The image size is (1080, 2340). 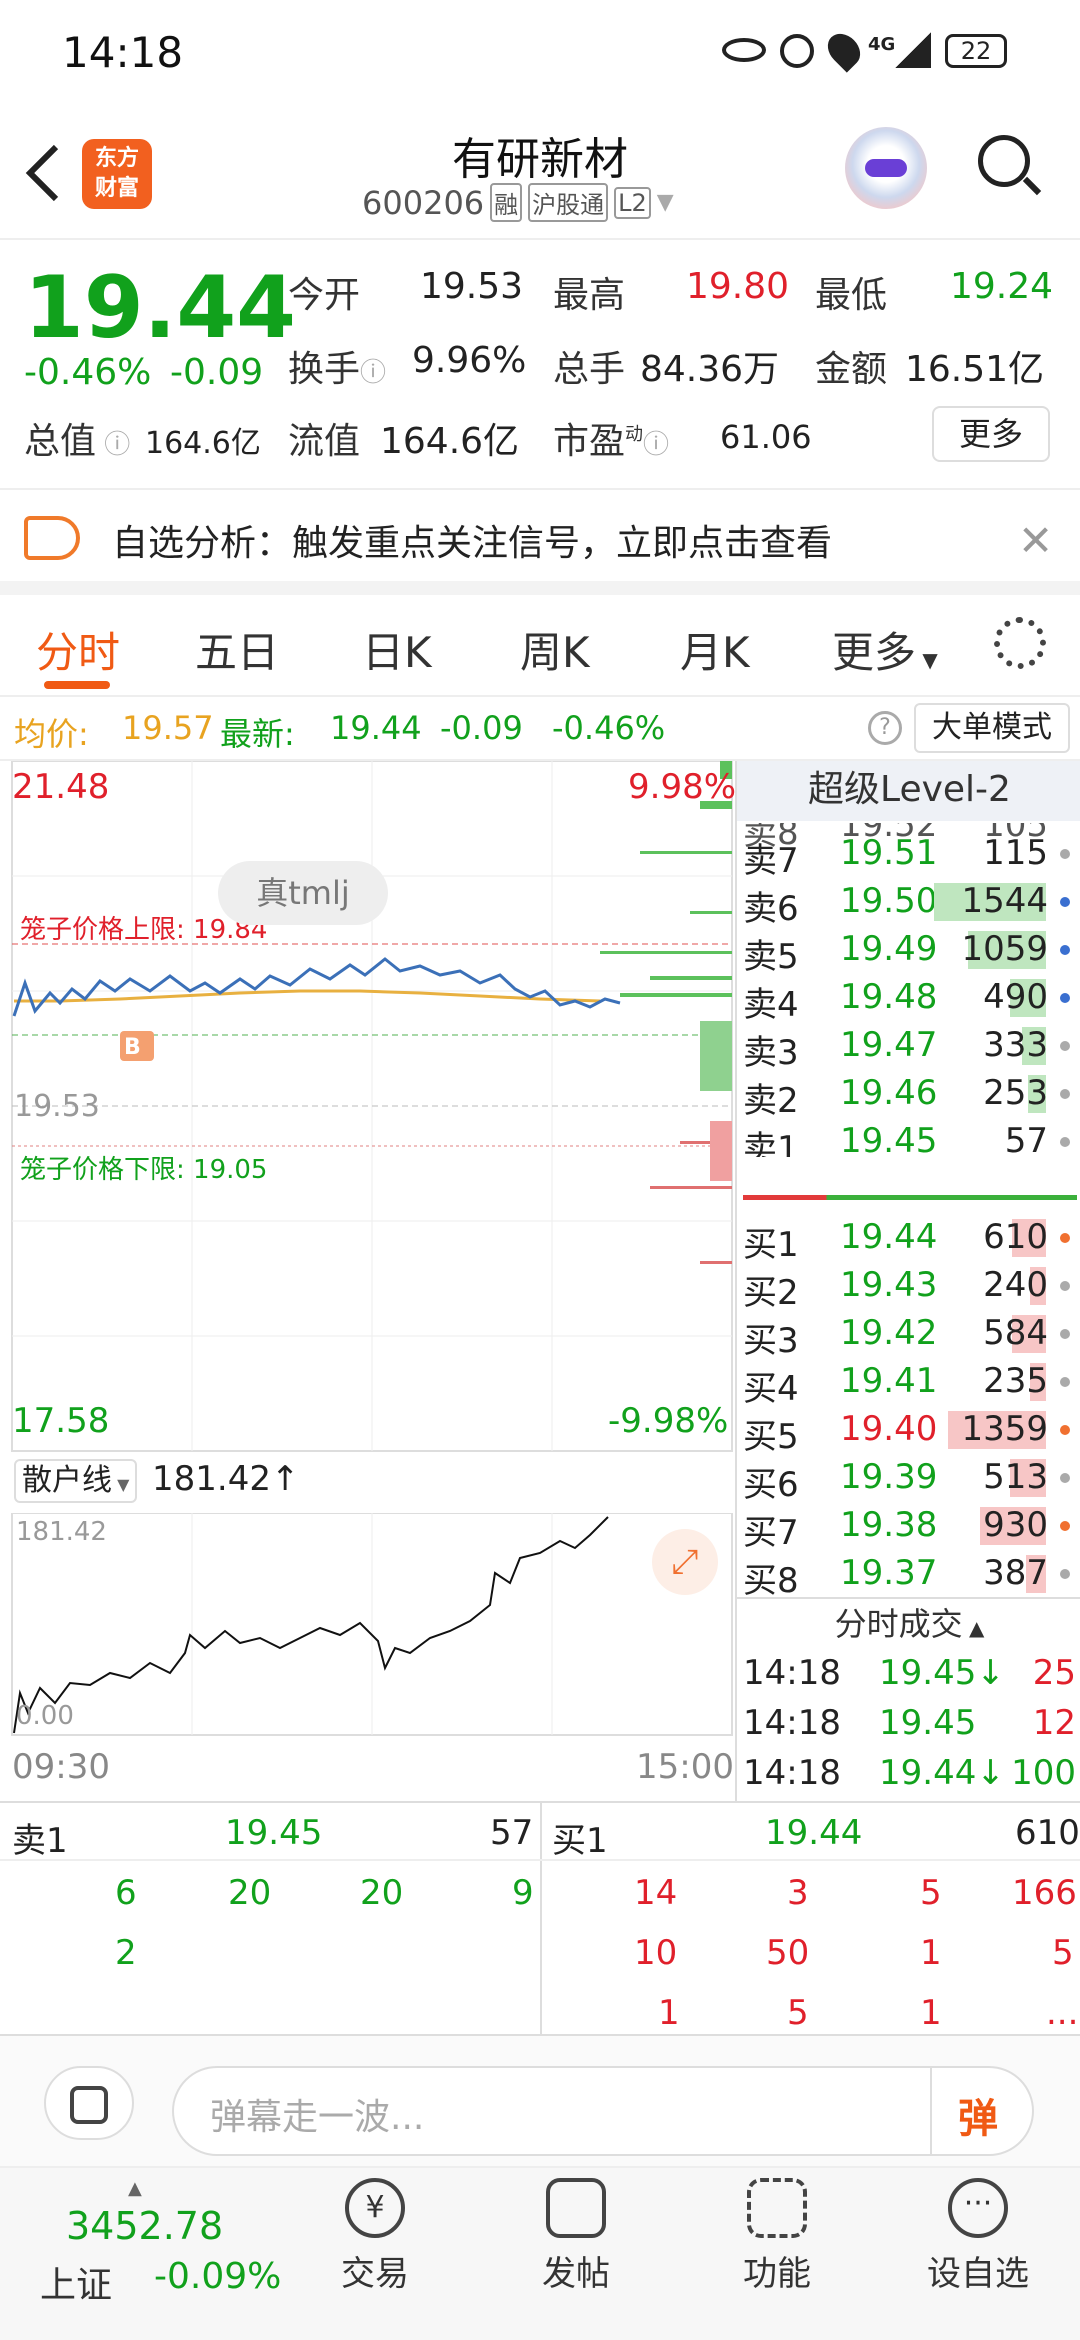 I want to click on sub-indicator-select: 散户线 ▼, so click(x=76, y=1481).